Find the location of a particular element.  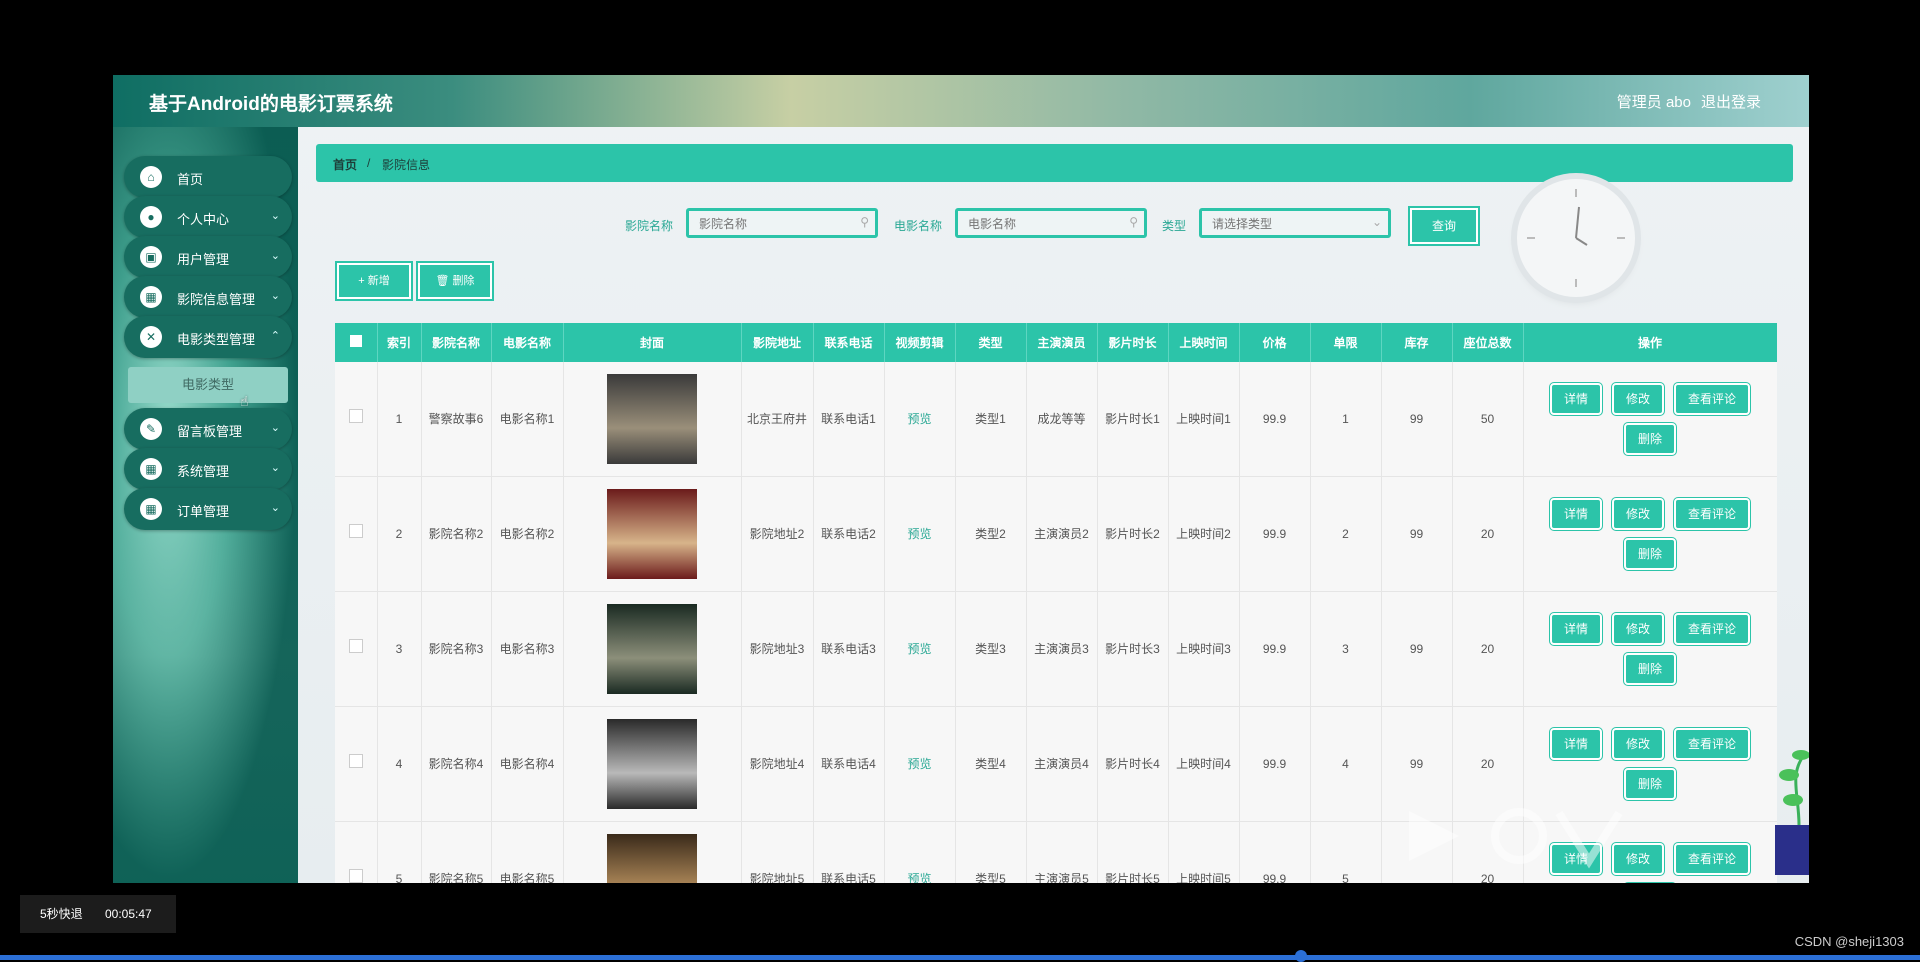

cinema-name-label: 影院名称 is located at coordinates (649, 226).